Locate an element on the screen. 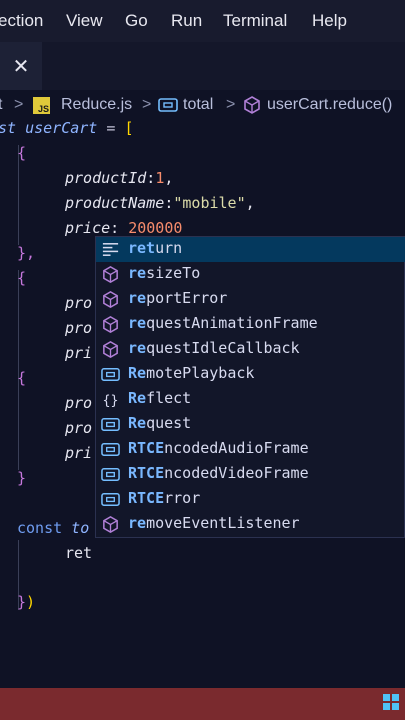 The height and width of the screenshot is (720, 405). suggestion-item: resizeTo is located at coordinates (250, 274).